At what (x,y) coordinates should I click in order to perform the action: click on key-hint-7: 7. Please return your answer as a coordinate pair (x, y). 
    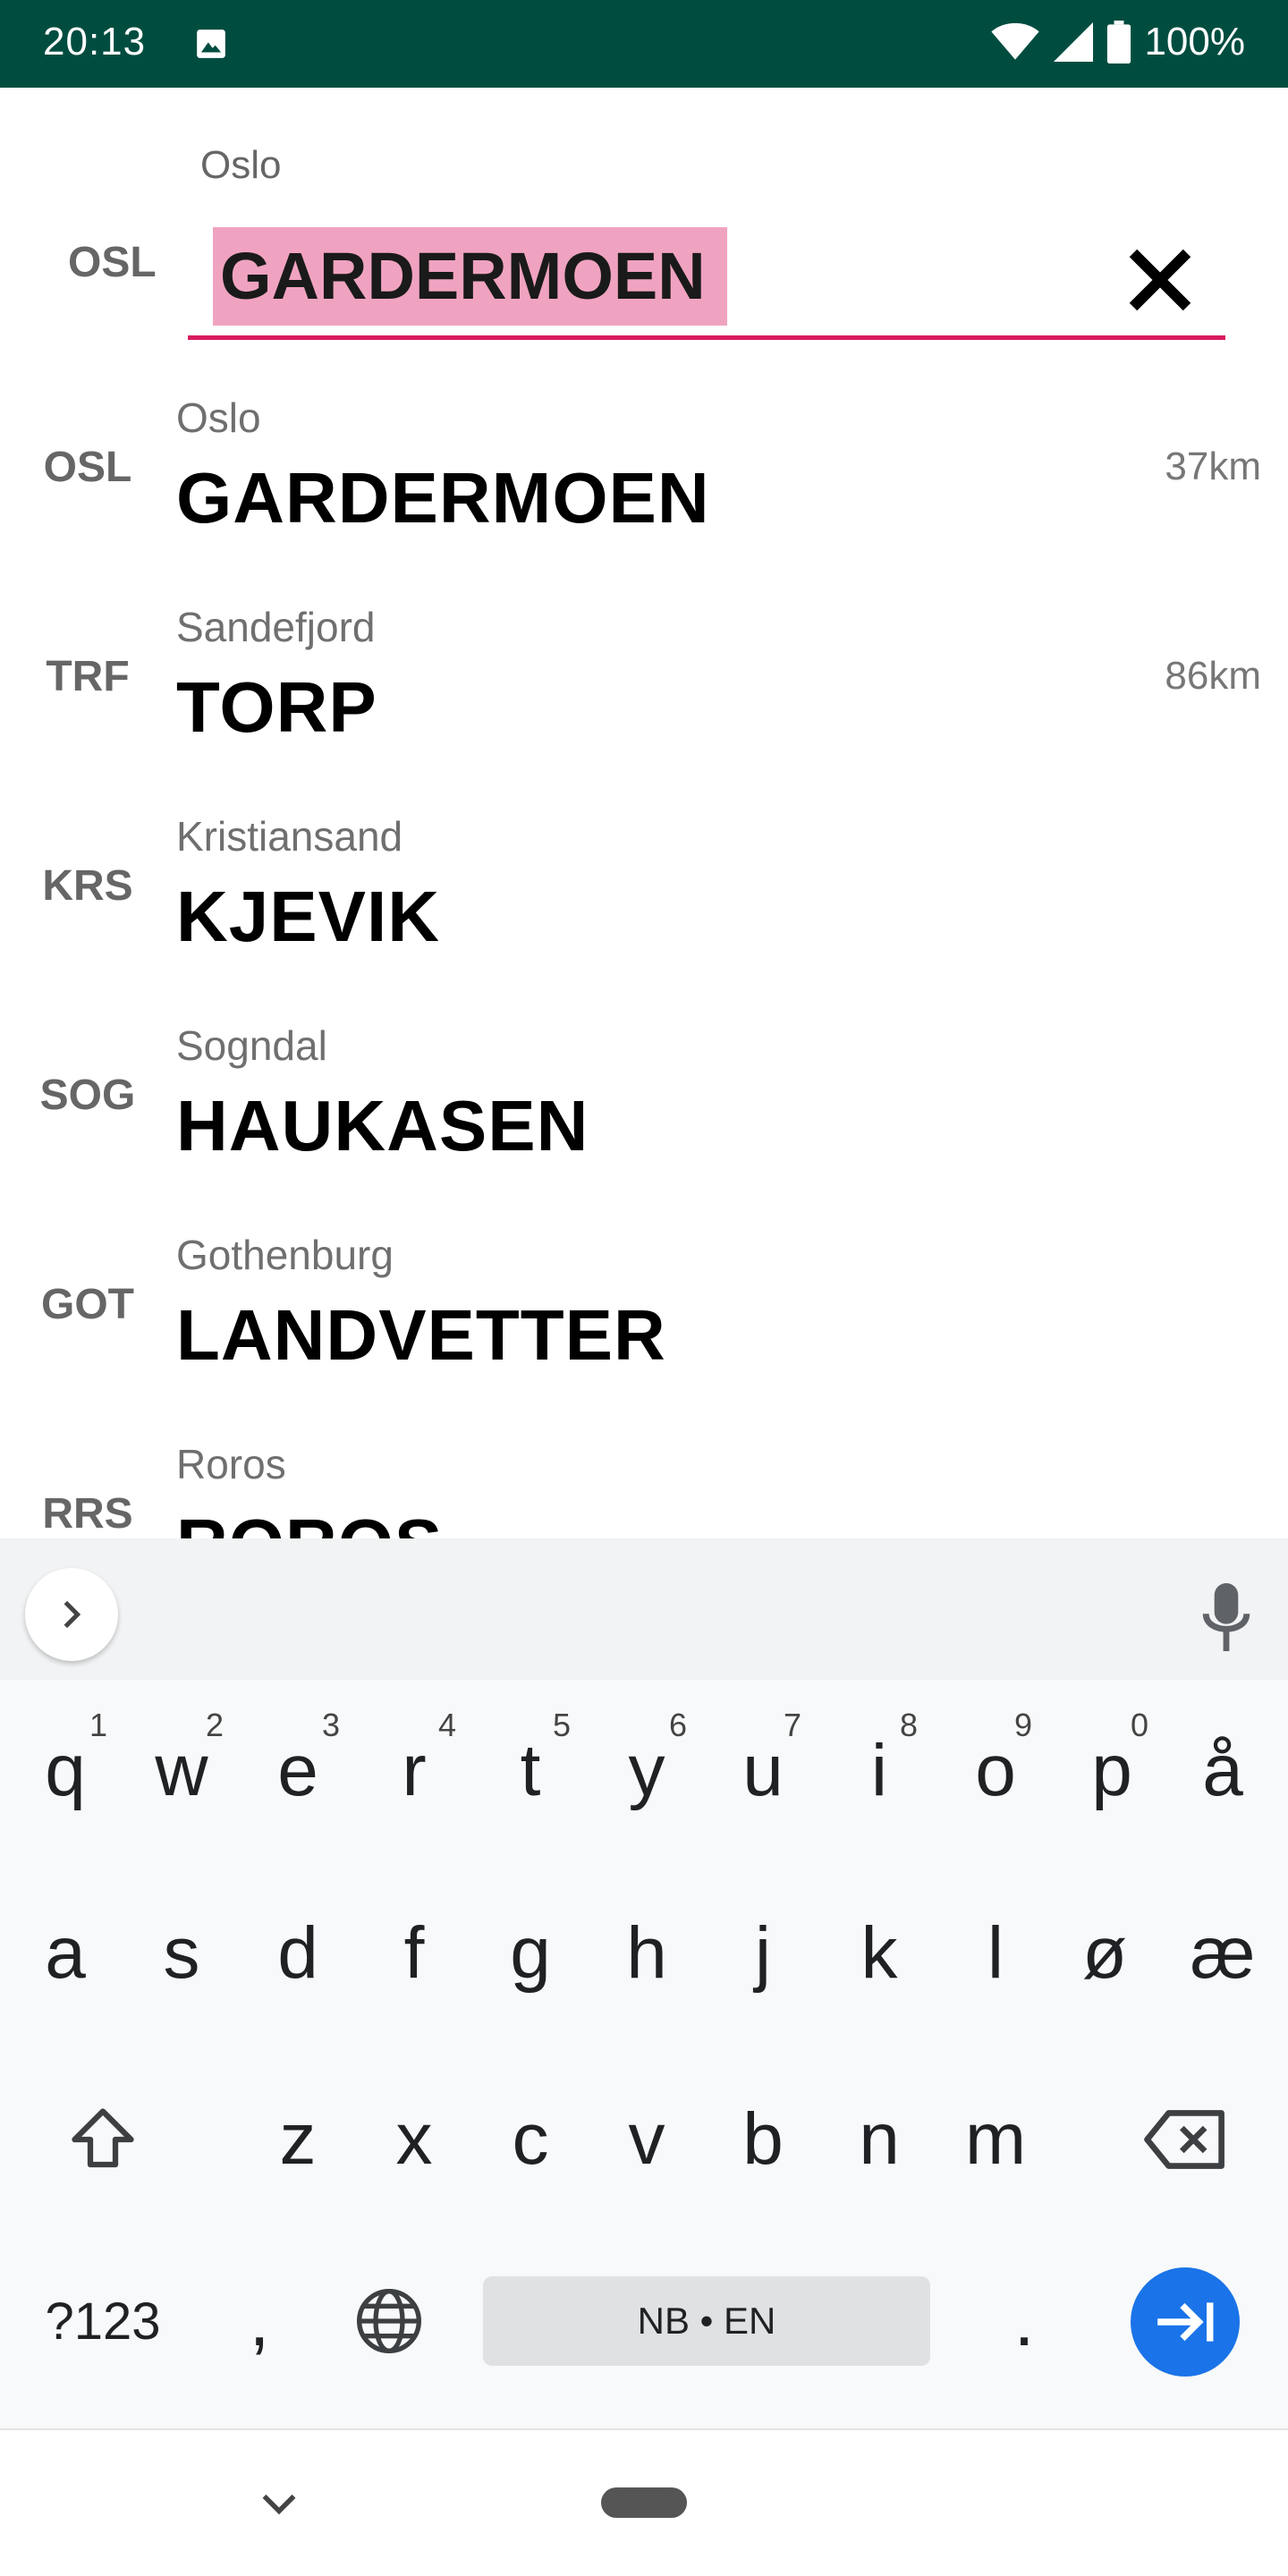
    Looking at the image, I should click on (793, 1725).